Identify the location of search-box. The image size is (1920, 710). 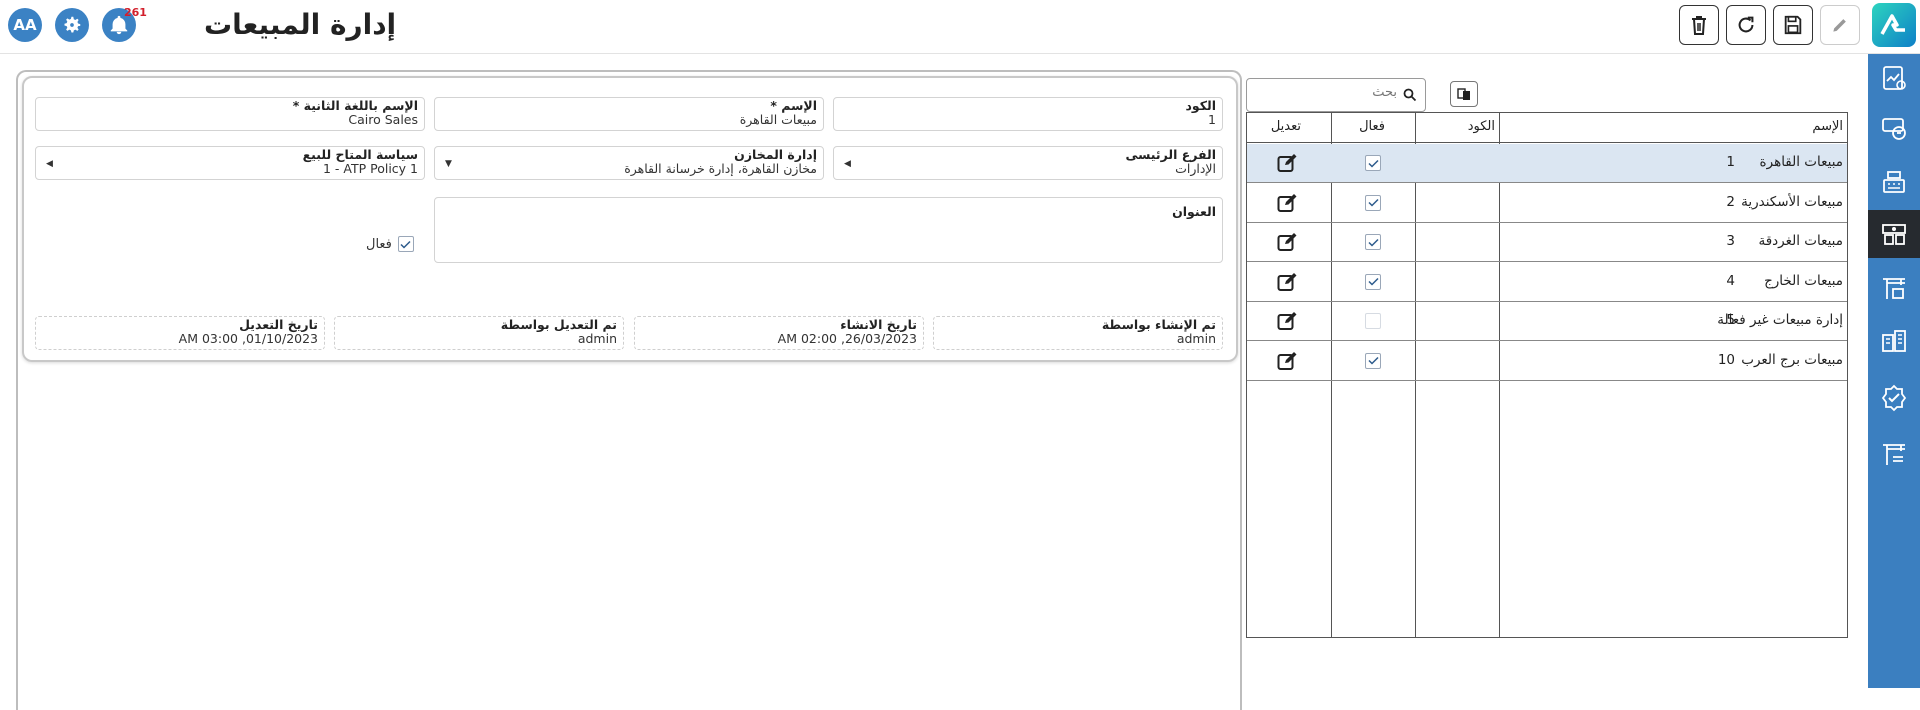
(1336, 95).